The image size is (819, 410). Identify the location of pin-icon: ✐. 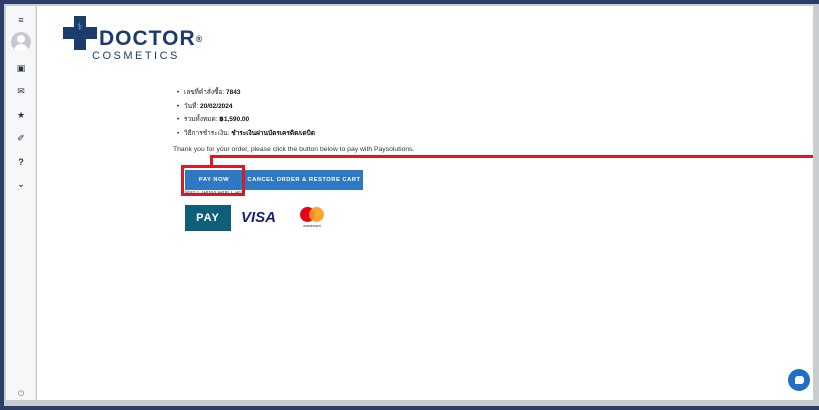
(21, 138).